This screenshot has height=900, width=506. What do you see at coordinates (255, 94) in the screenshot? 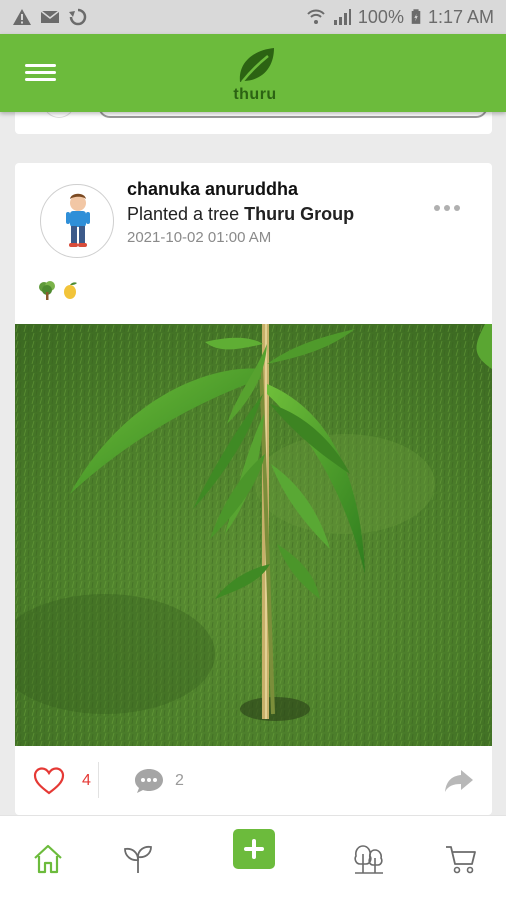
I see `logo-text: thuru` at bounding box center [255, 94].